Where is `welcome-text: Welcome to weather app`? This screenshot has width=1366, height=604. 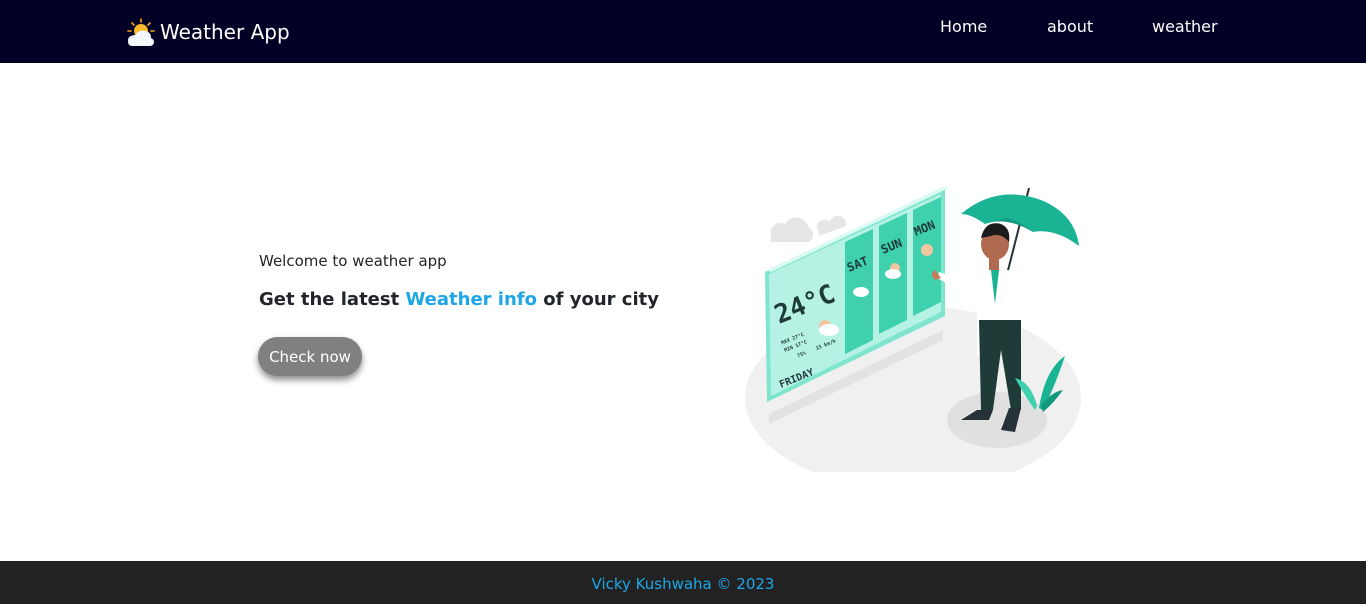 welcome-text: Welcome to weather app is located at coordinates (353, 261).